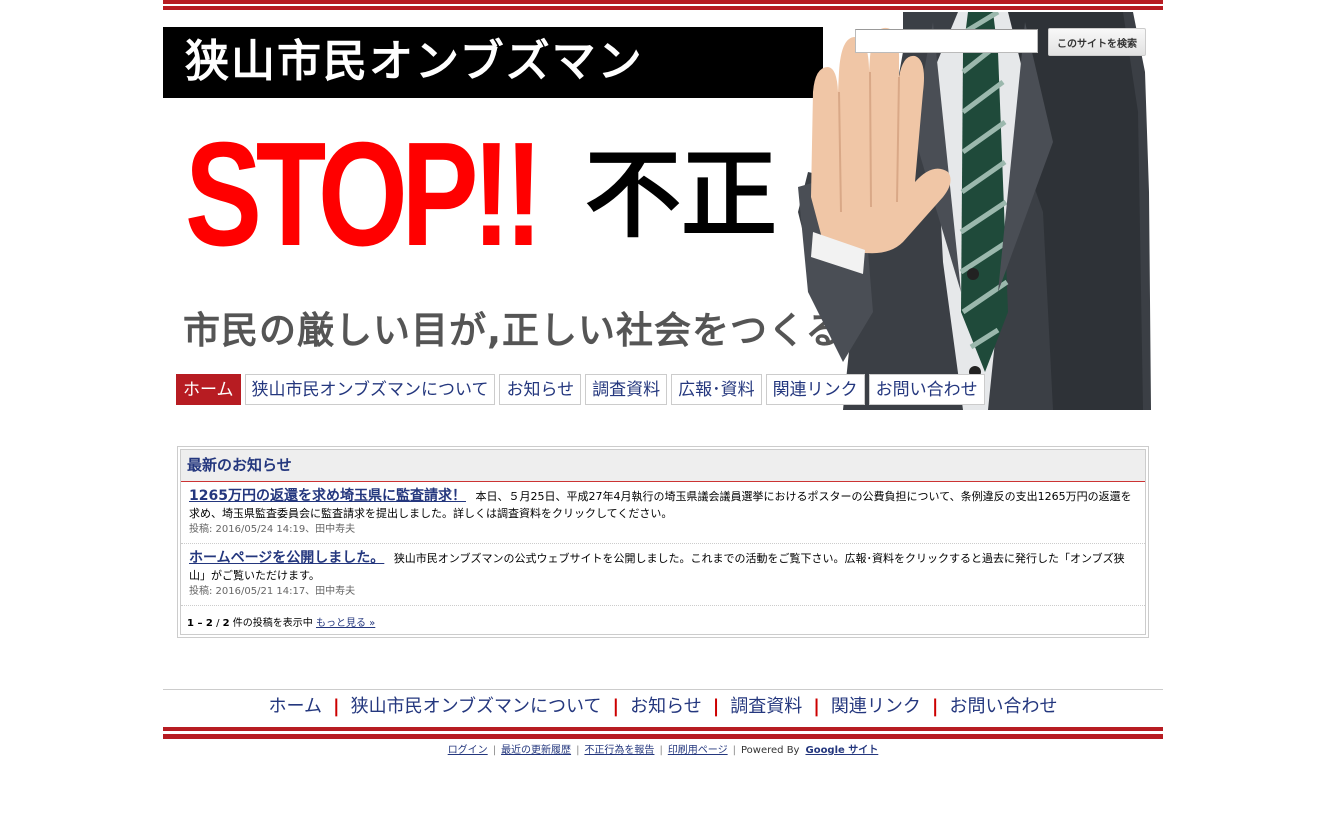 This screenshot has height=820, width=1325. Describe the element at coordinates (681, 194) in the screenshot. I see `fusei-banner-text: 不正` at that location.